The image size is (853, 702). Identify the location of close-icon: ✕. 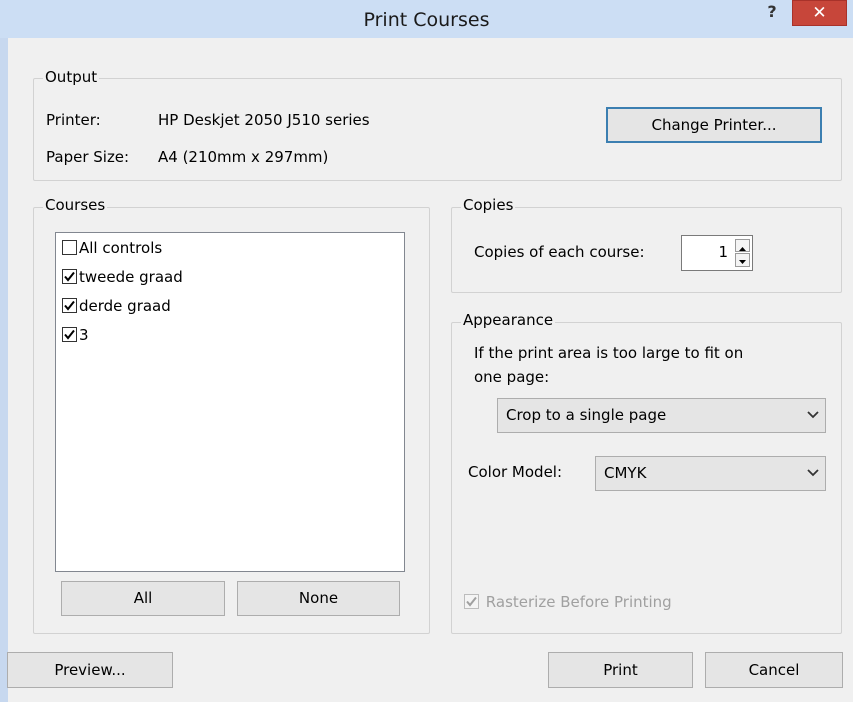
(819, 13).